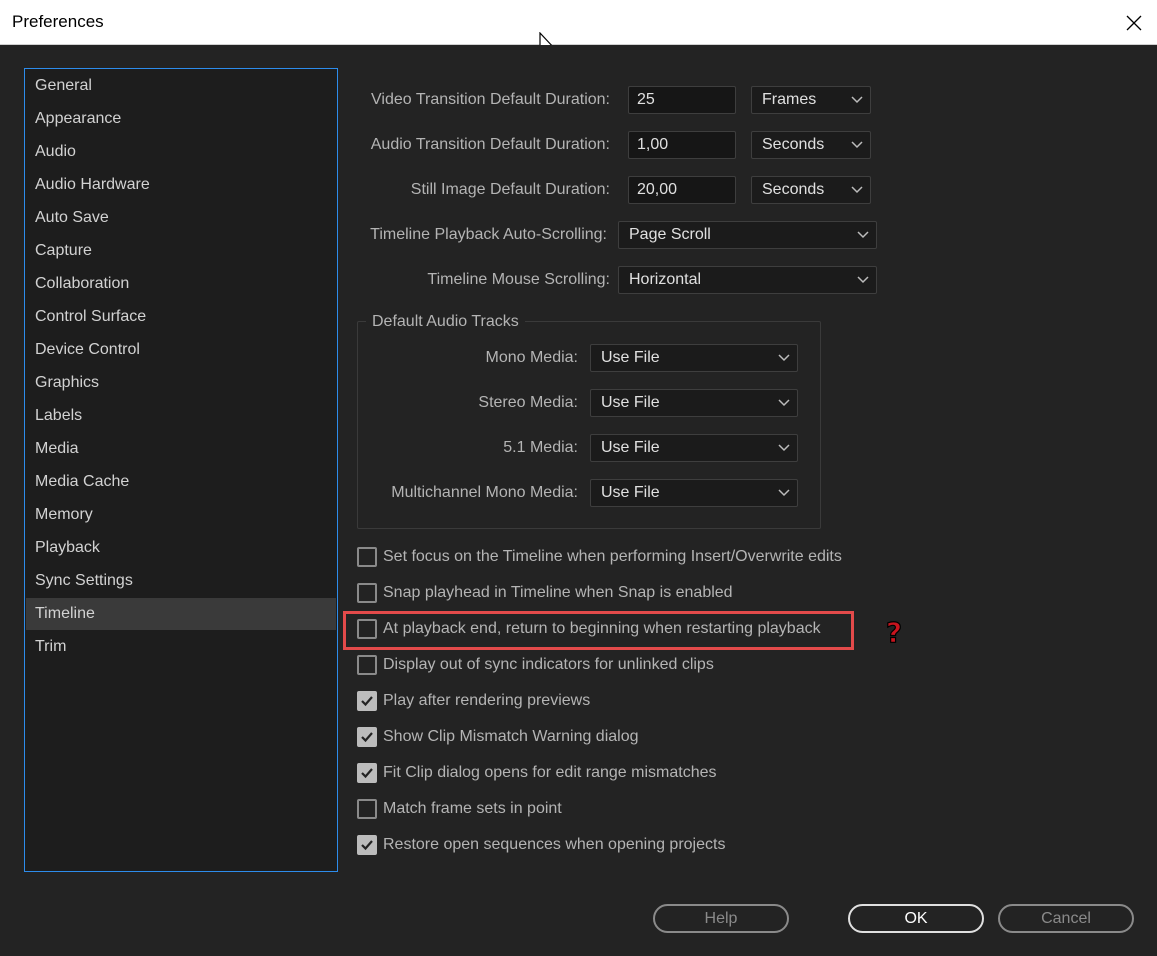  I want to click on category-capture: Capture, so click(181, 251).